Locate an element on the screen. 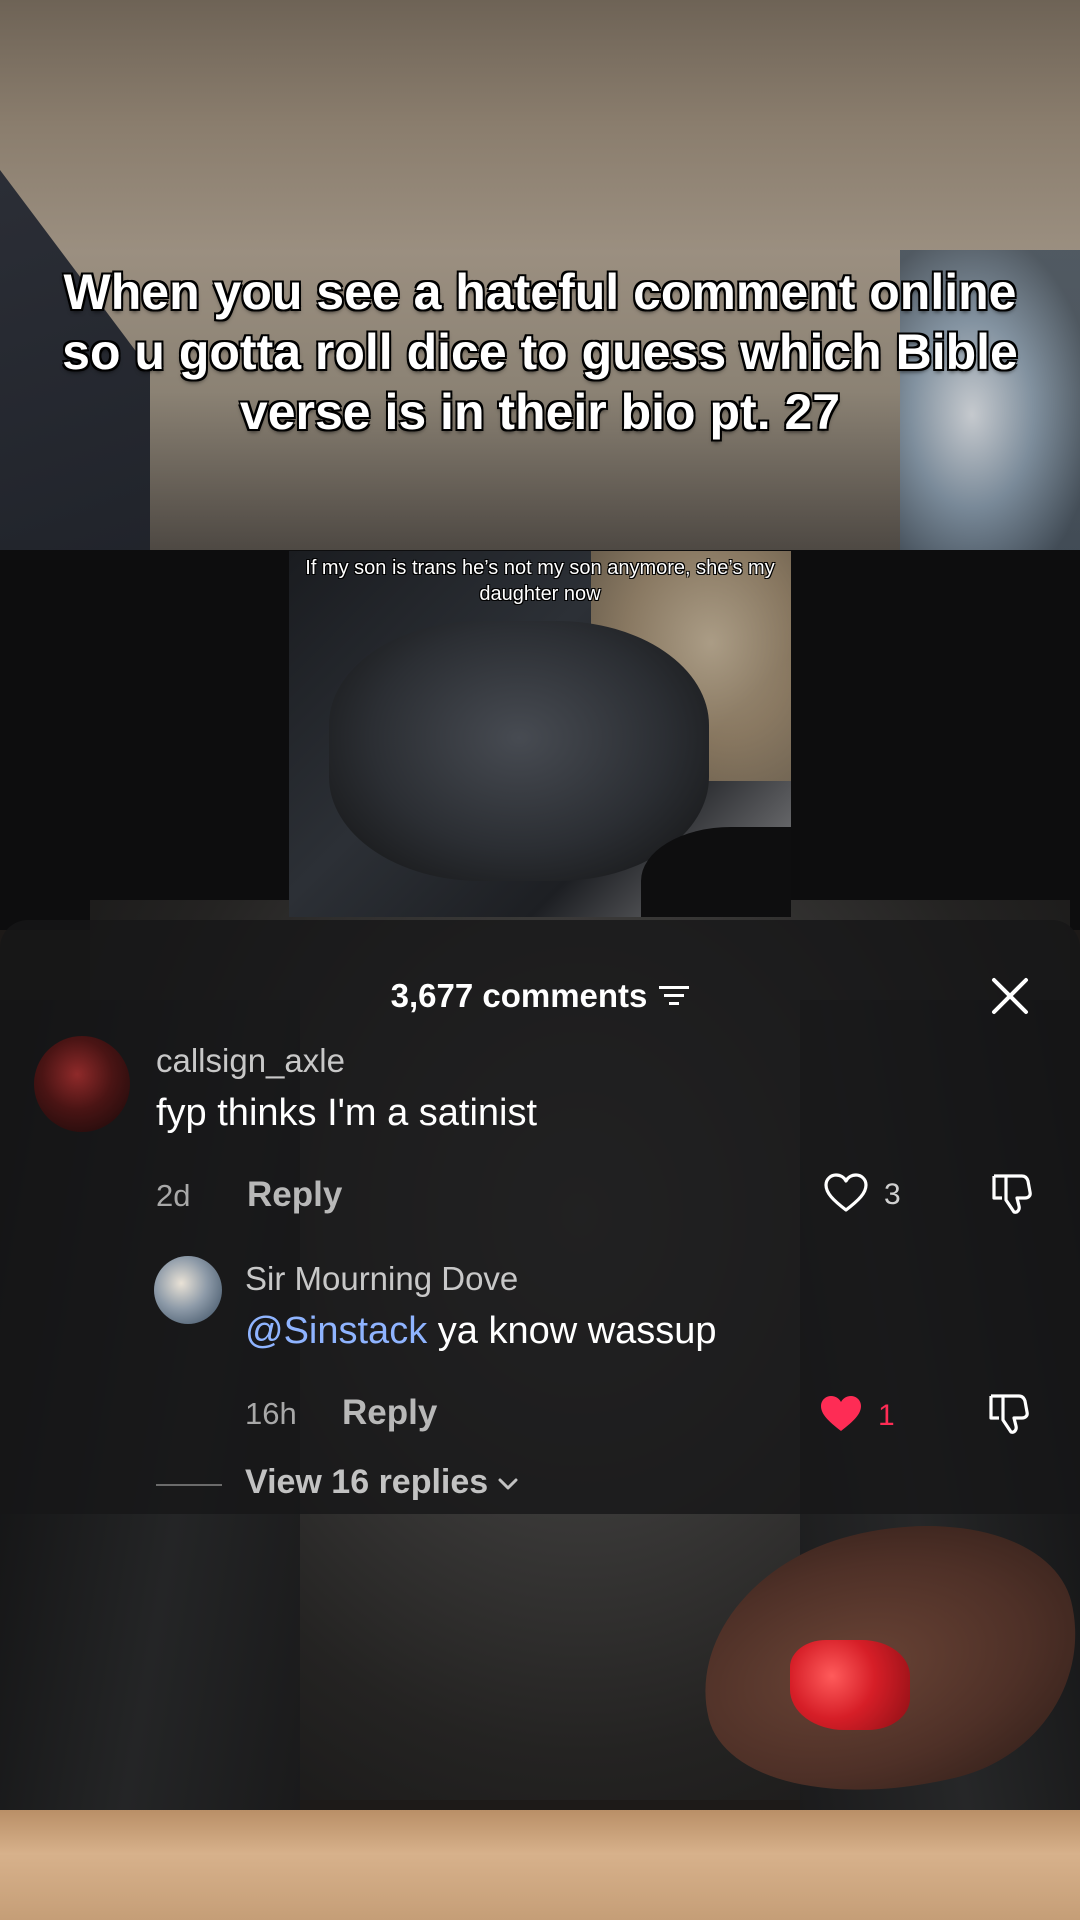  comments-header: 3,677 comments is located at coordinates (540, 996).